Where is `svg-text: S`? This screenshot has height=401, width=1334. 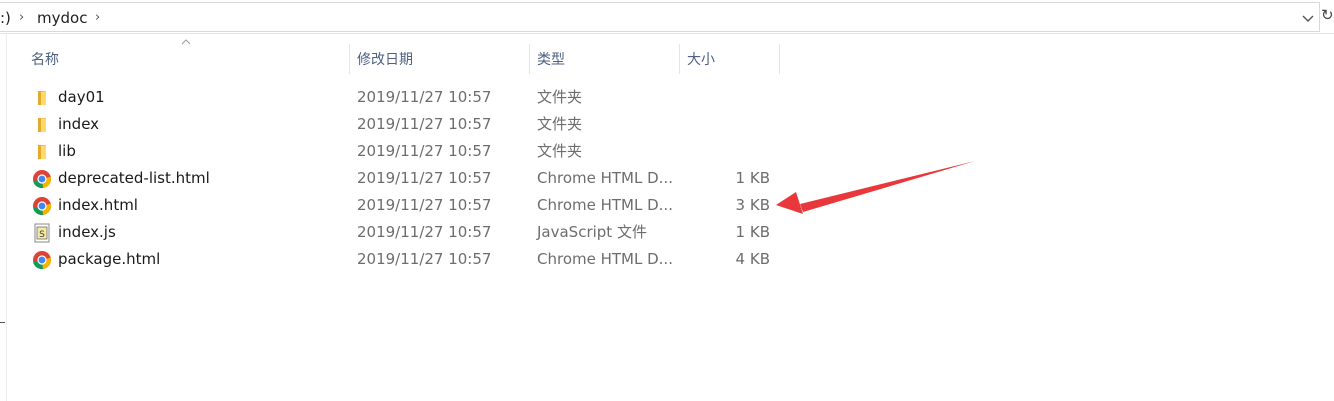 svg-text: S is located at coordinates (42, 235).